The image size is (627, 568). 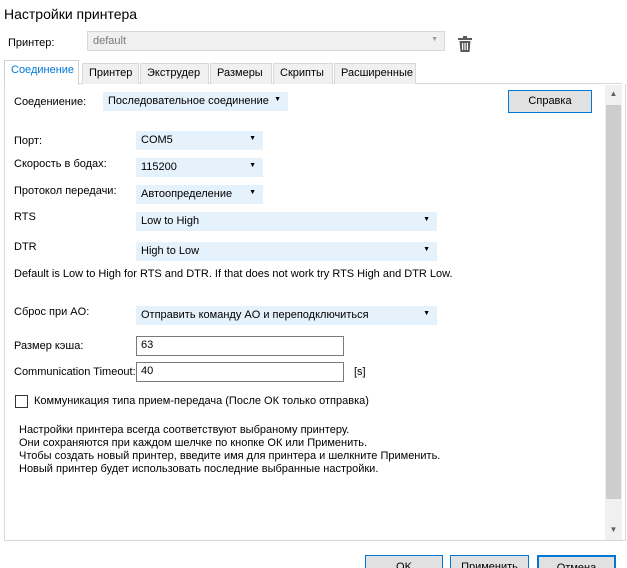 I want to click on help-button: Справка, so click(x=550, y=101).